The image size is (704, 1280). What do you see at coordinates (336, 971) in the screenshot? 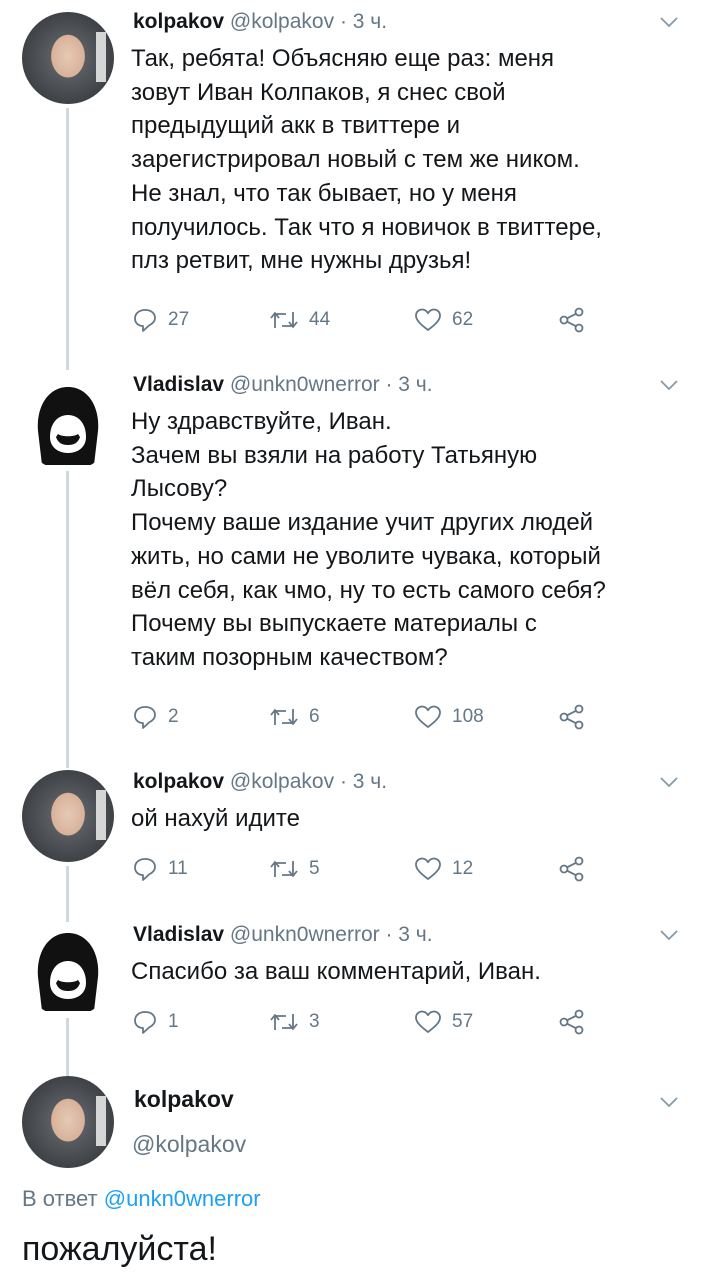
I see `tweet-text: Спасибо за ваш комментарий, Иван.` at bounding box center [336, 971].